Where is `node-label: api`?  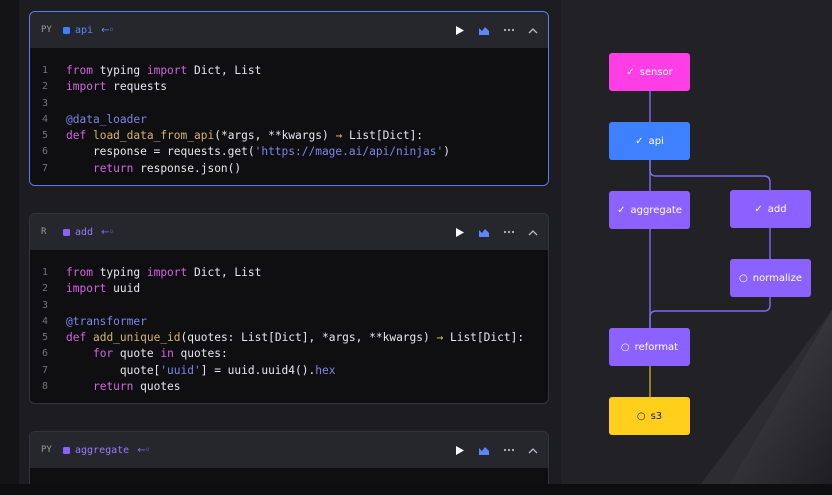
node-label: api is located at coordinates (656, 141).